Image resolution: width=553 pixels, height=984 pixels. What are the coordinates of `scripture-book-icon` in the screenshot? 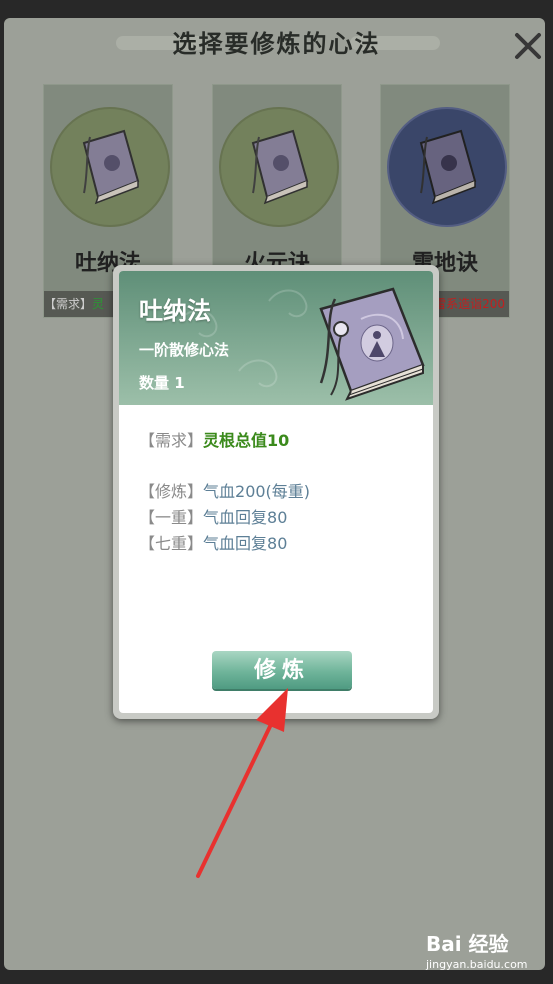 It's located at (372, 344).